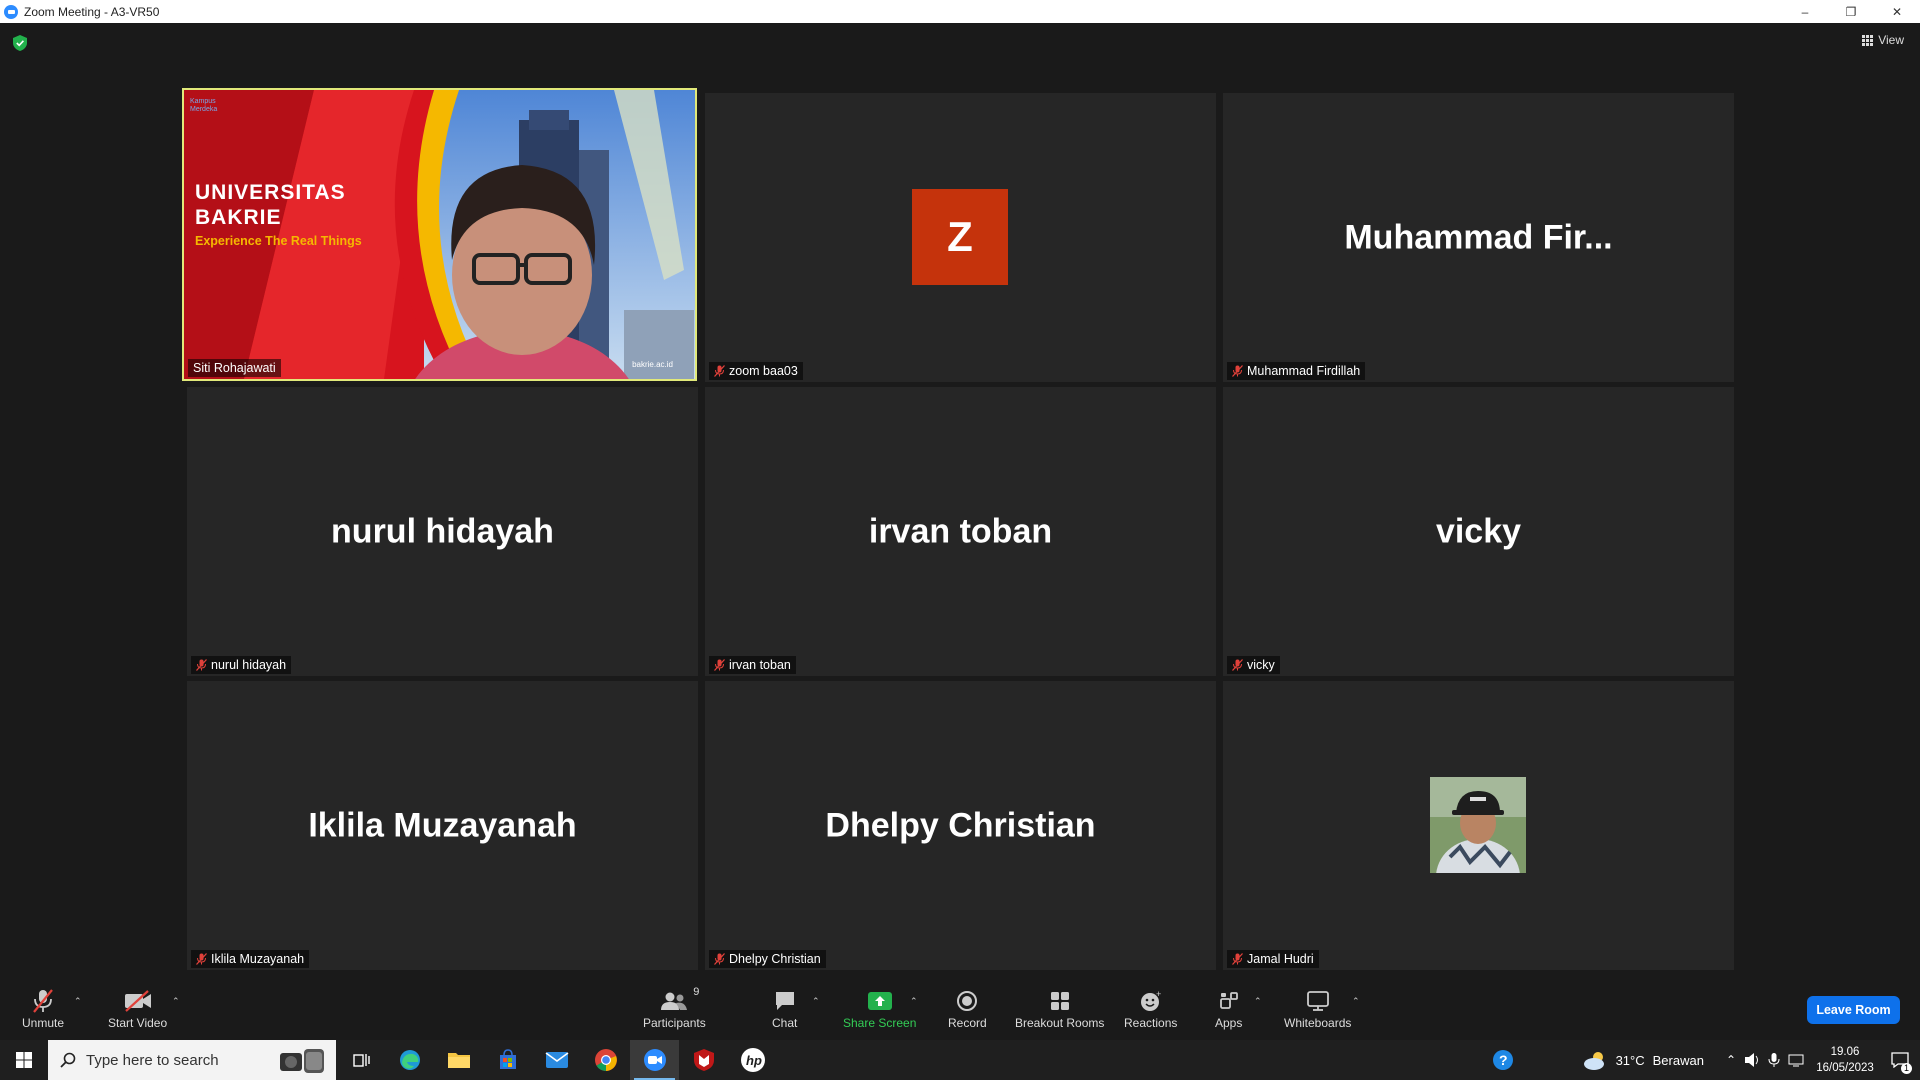 This screenshot has width=1920, height=1080. Describe the element at coordinates (11, 11) in the screenshot. I see `zoom-app-icon` at that location.